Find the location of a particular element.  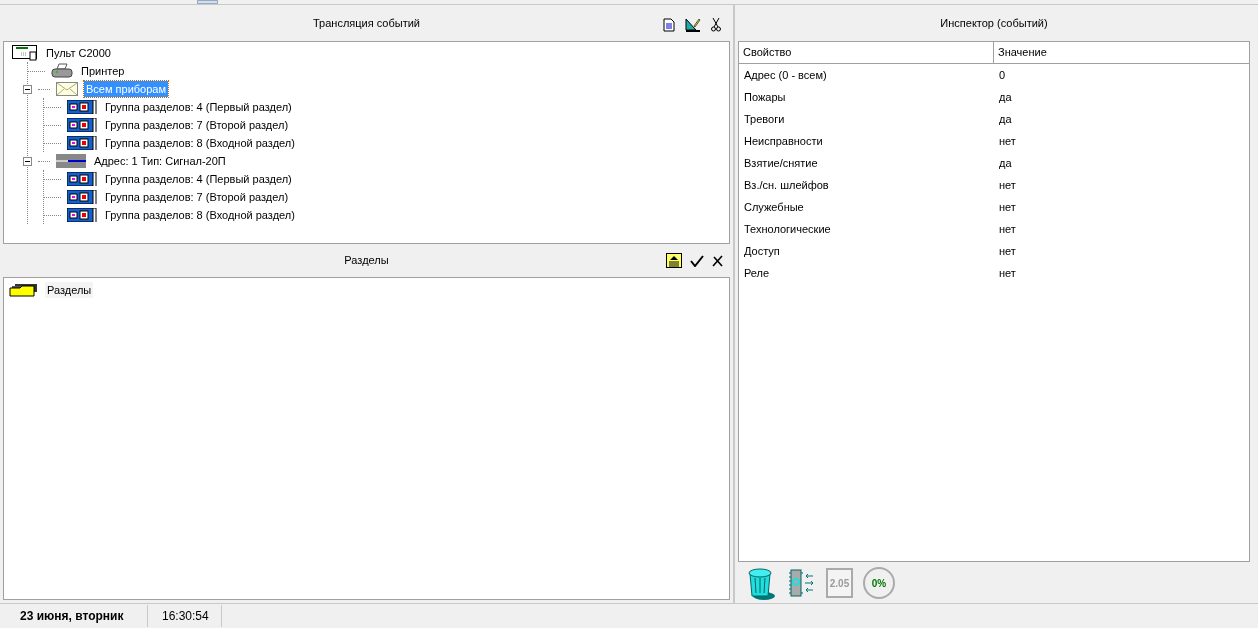

table-cell-text: Пожары is located at coordinates (765, 97).